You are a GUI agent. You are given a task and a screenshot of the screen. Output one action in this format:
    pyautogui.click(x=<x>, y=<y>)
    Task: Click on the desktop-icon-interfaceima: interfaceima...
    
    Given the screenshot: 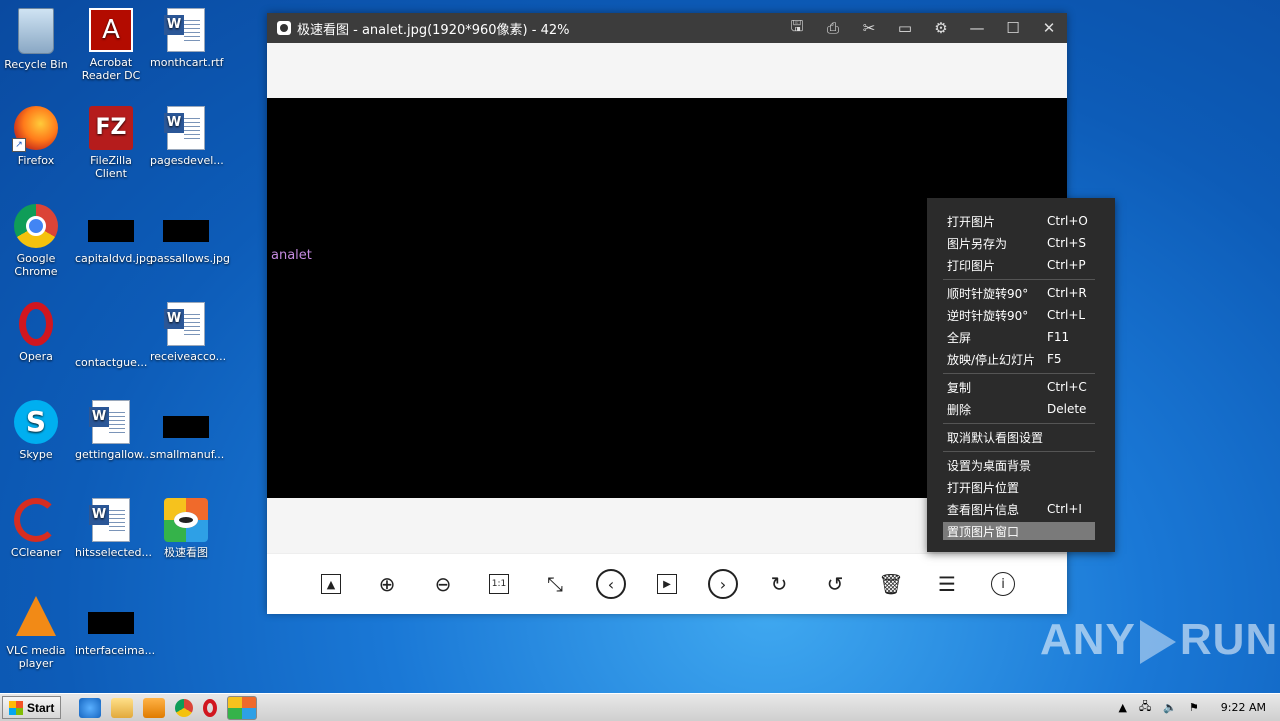 What is the action you would take?
    pyautogui.click(x=115, y=626)
    